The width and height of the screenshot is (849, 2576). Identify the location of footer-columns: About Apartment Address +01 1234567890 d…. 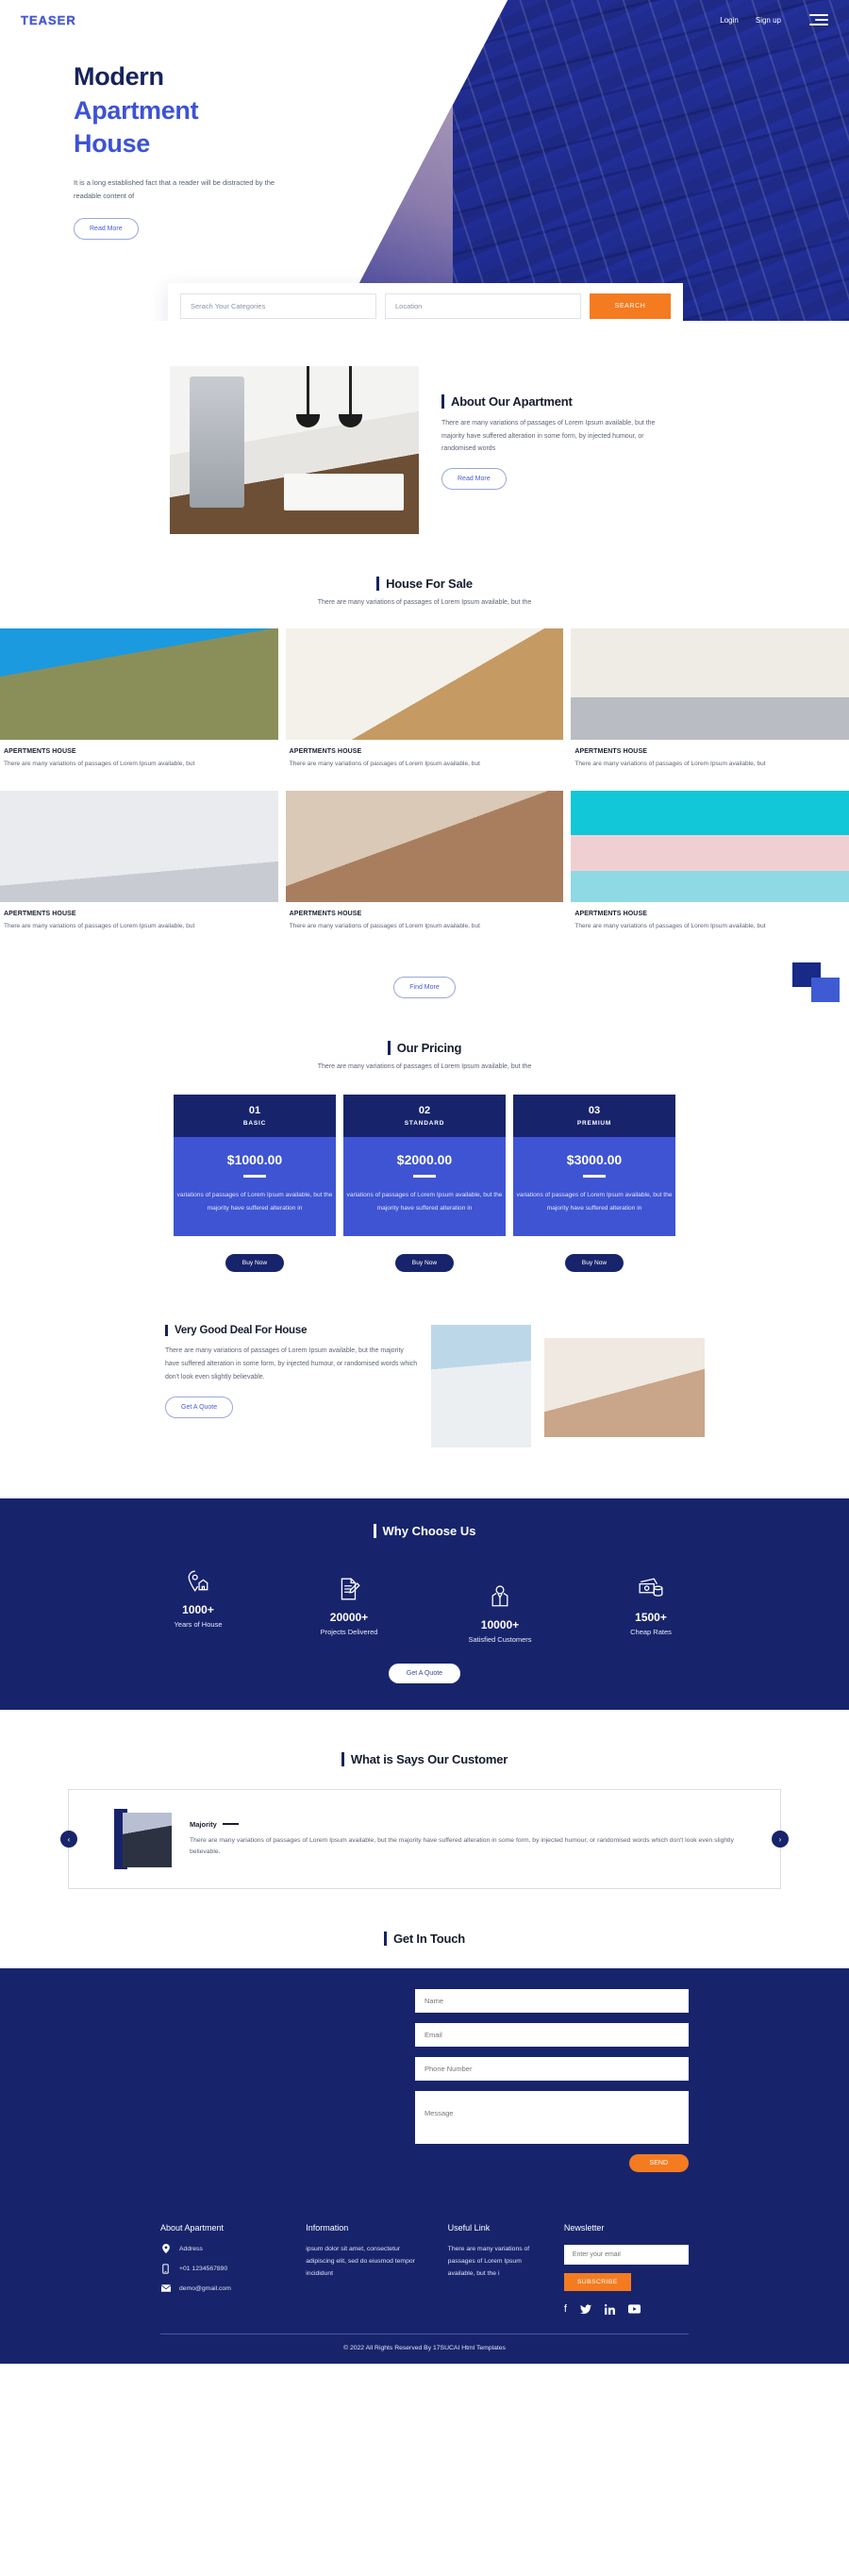
(424, 2269).